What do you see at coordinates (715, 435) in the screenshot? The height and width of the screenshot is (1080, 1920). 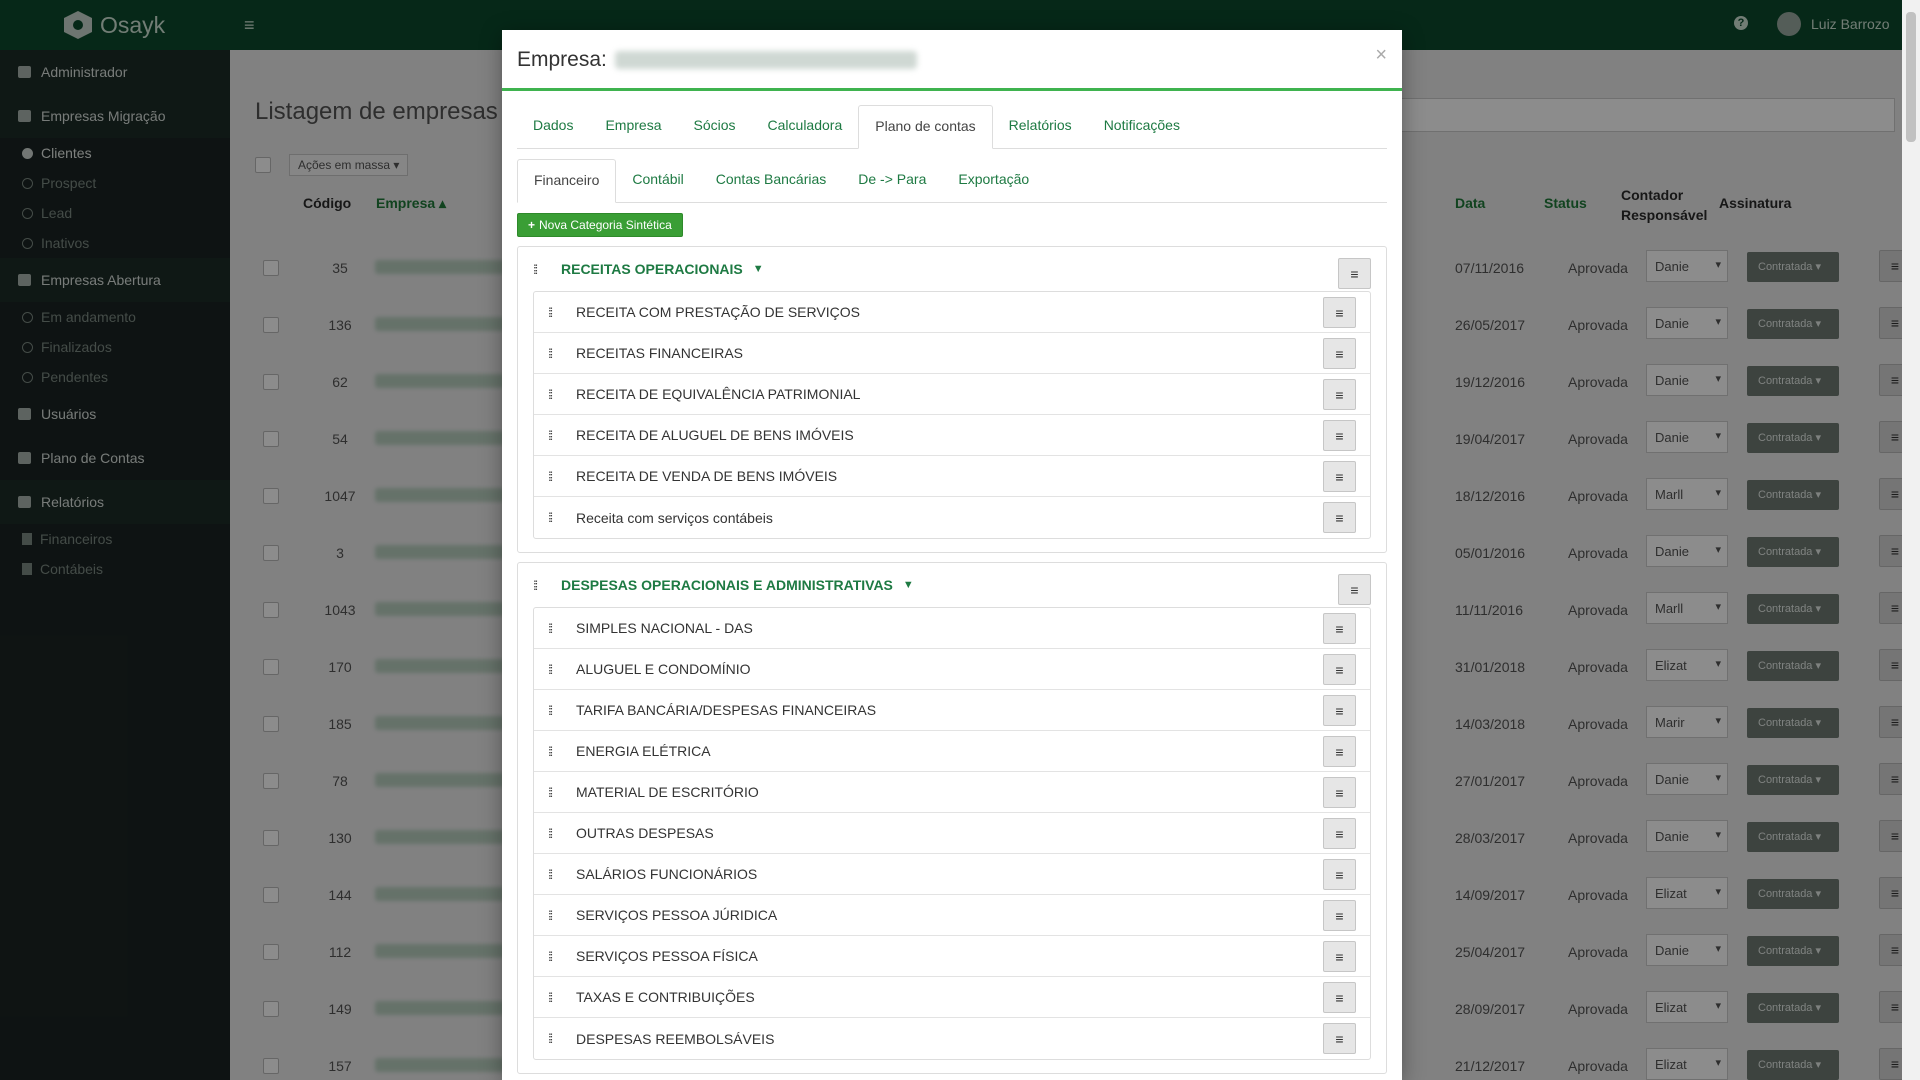 I see `account-label: RECEITA DE ALUGUEL DE BENS IMÓVEIS` at bounding box center [715, 435].